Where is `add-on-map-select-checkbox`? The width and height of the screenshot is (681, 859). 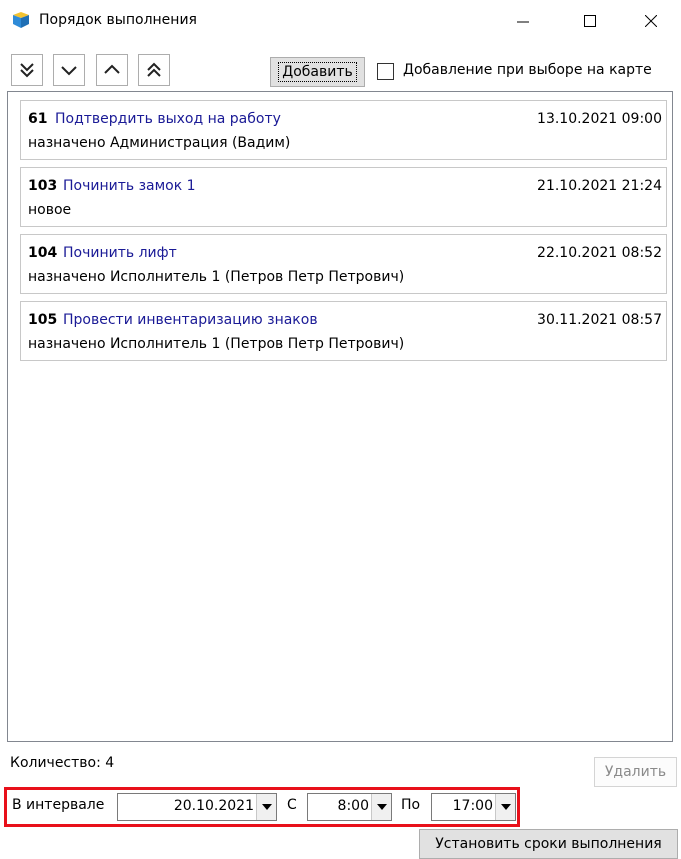 add-on-map-select-checkbox is located at coordinates (385, 71).